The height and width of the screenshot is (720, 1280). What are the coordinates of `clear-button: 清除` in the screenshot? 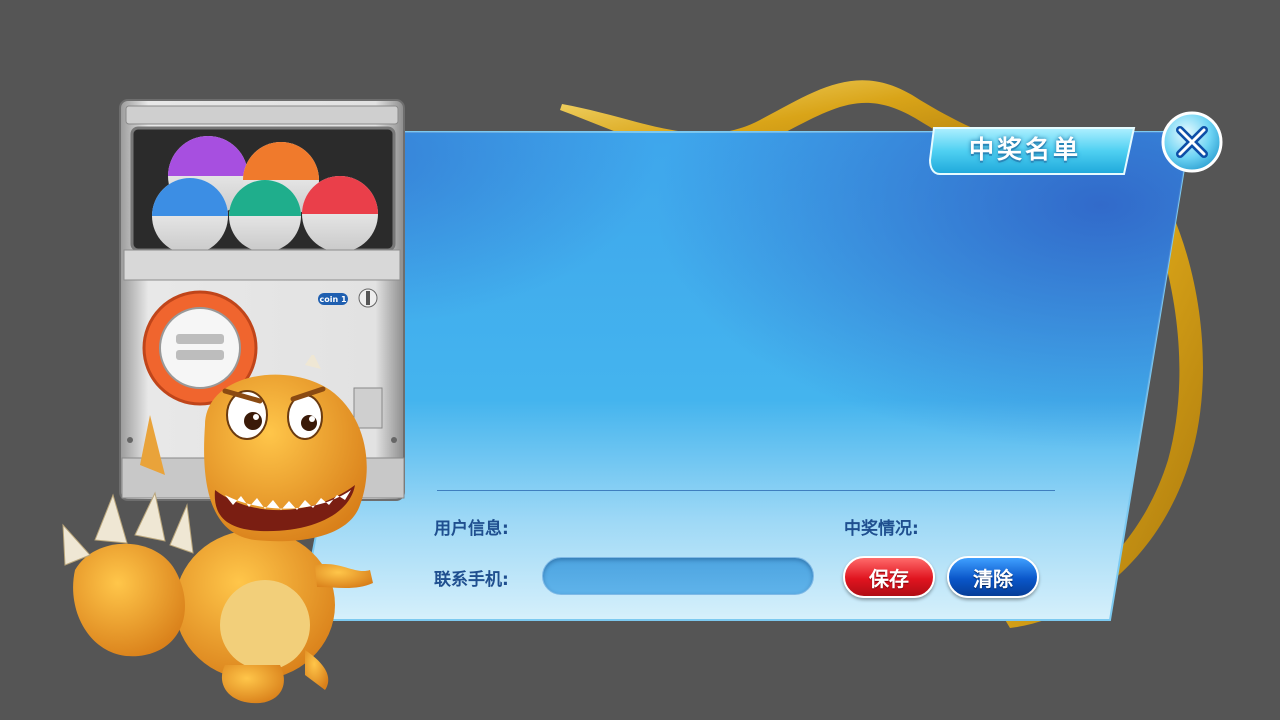 It's located at (993, 577).